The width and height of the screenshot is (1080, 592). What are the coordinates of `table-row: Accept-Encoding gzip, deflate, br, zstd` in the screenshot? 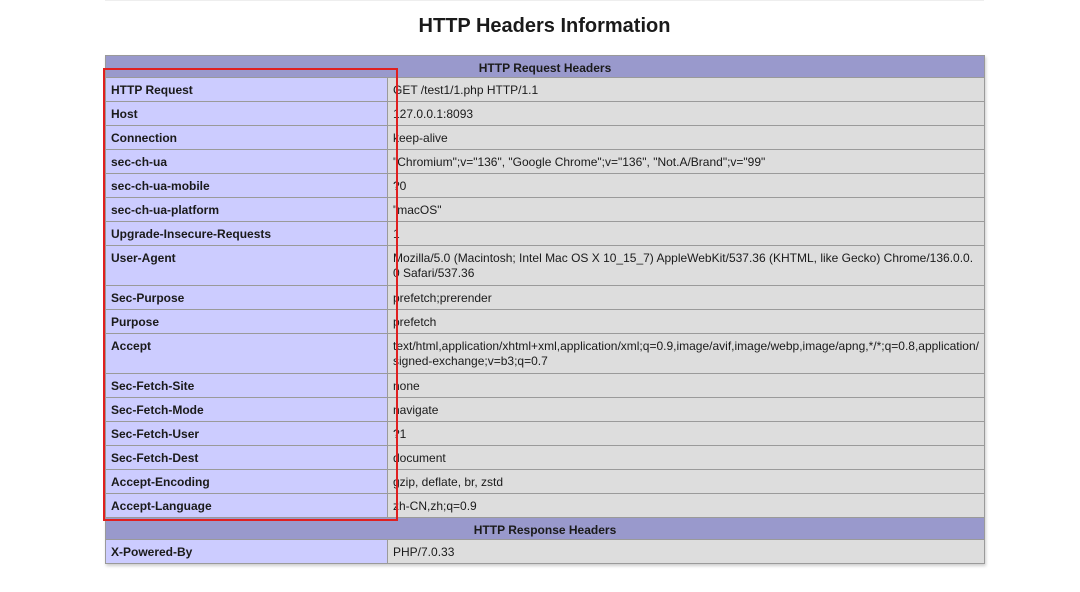 It's located at (545, 481).